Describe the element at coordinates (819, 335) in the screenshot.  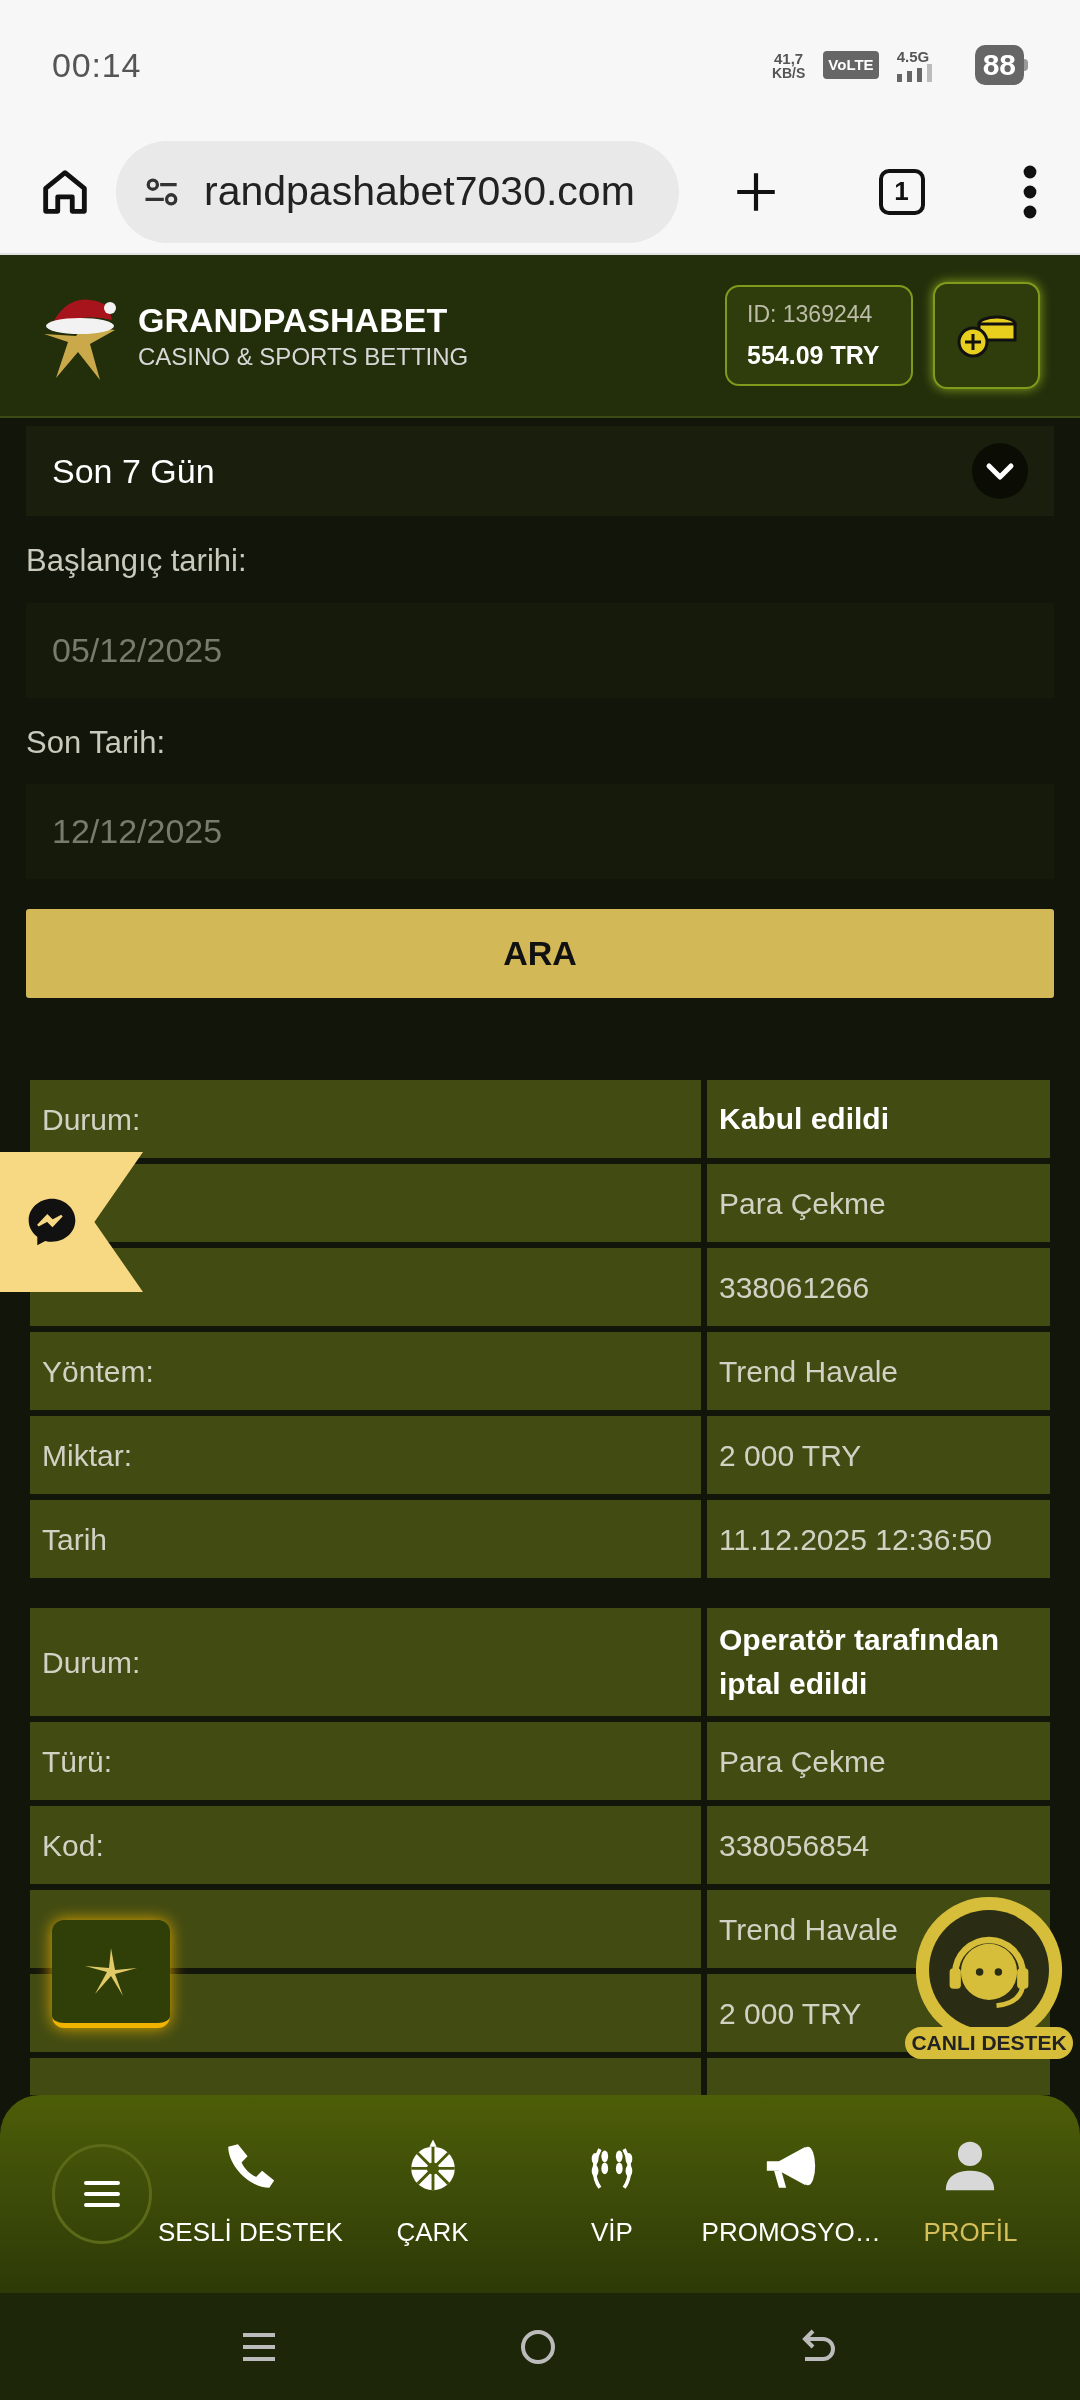
I see `account-card: ID: 1369244 554.09 TRY` at that location.